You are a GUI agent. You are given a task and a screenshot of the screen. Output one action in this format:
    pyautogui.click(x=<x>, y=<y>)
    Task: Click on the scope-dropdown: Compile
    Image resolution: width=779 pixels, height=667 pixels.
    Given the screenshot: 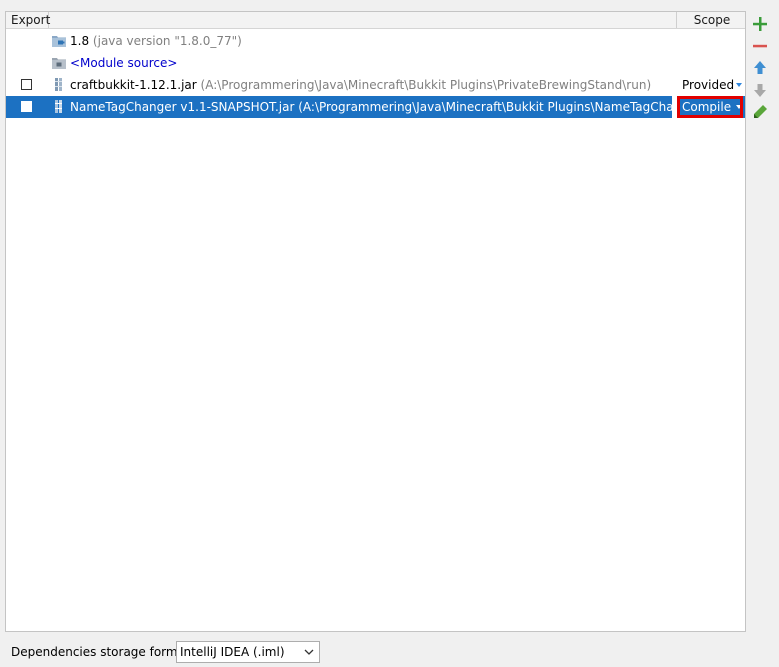 What is the action you would take?
    pyautogui.click(x=711, y=107)
    